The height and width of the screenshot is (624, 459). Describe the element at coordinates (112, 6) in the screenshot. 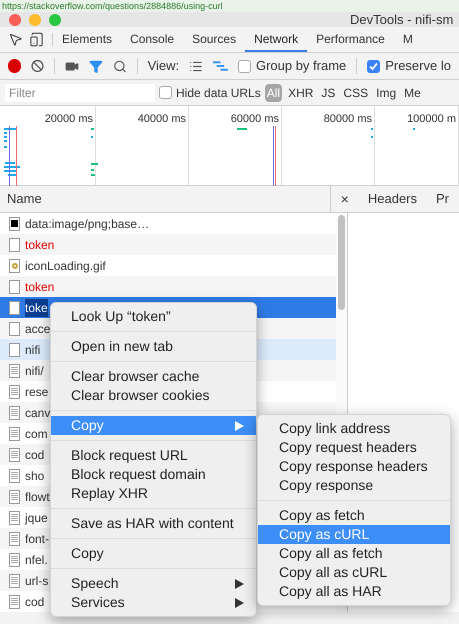

I see `browser-url: https://stackoverflow.com/questions/2884886/using-curl` at that location.